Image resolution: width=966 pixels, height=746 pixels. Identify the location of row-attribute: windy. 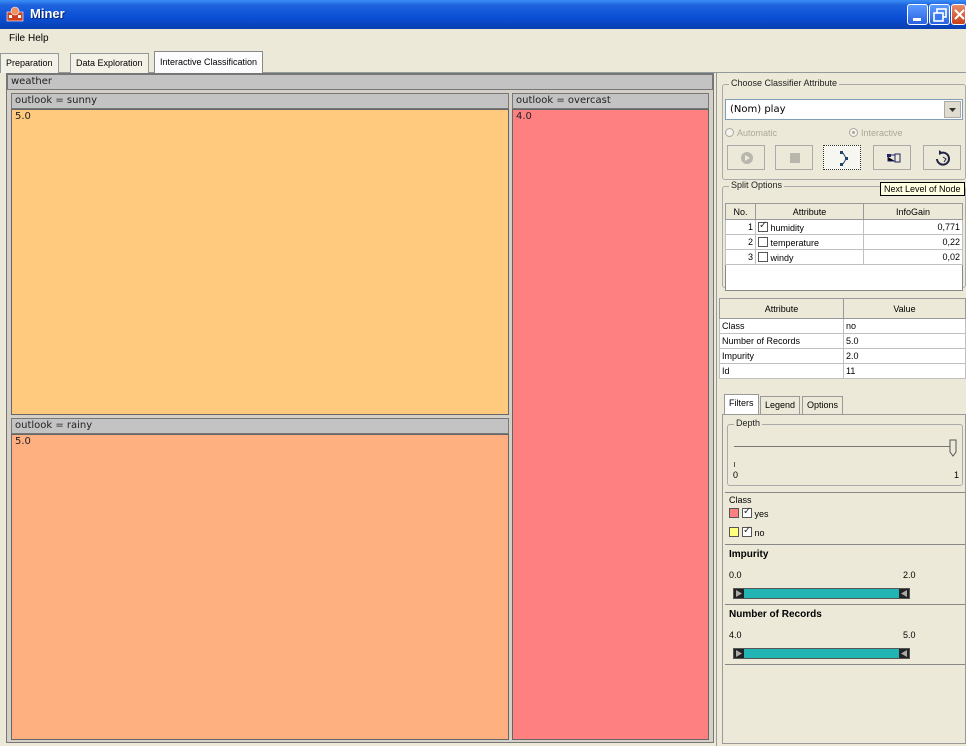
(809, 257).